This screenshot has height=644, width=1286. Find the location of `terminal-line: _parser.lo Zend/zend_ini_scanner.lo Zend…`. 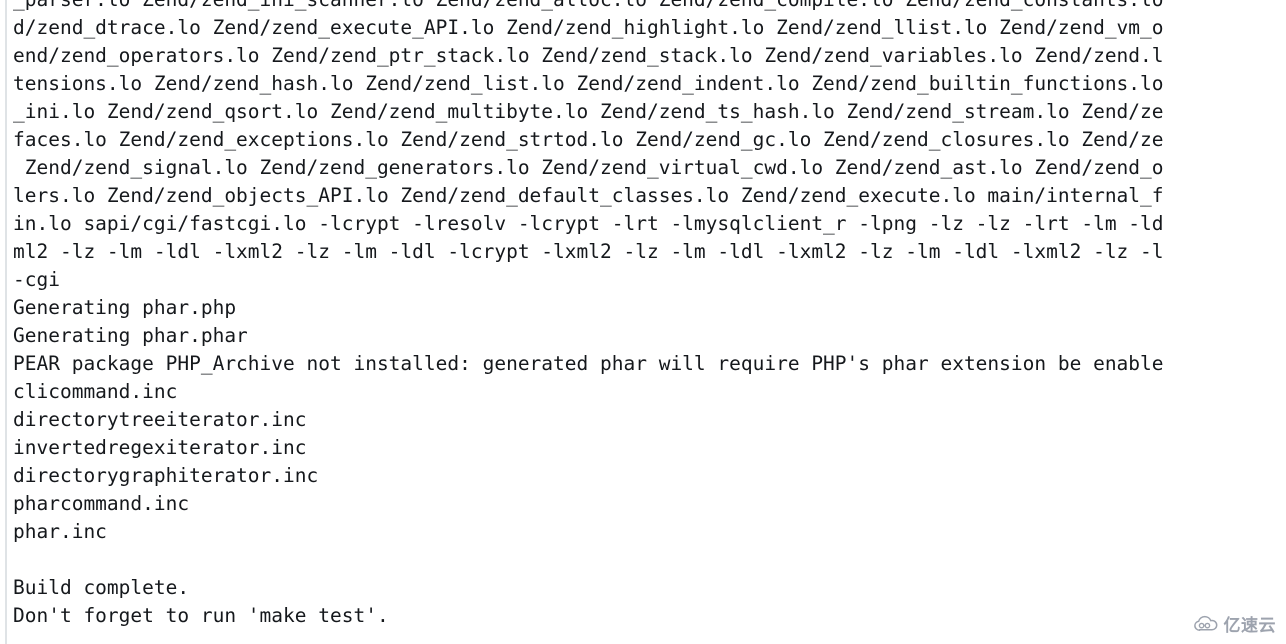

terminal-line: _parser.lo Zend/zend_ini_scanner.lo Zend… is located at coordinates (649, 7).